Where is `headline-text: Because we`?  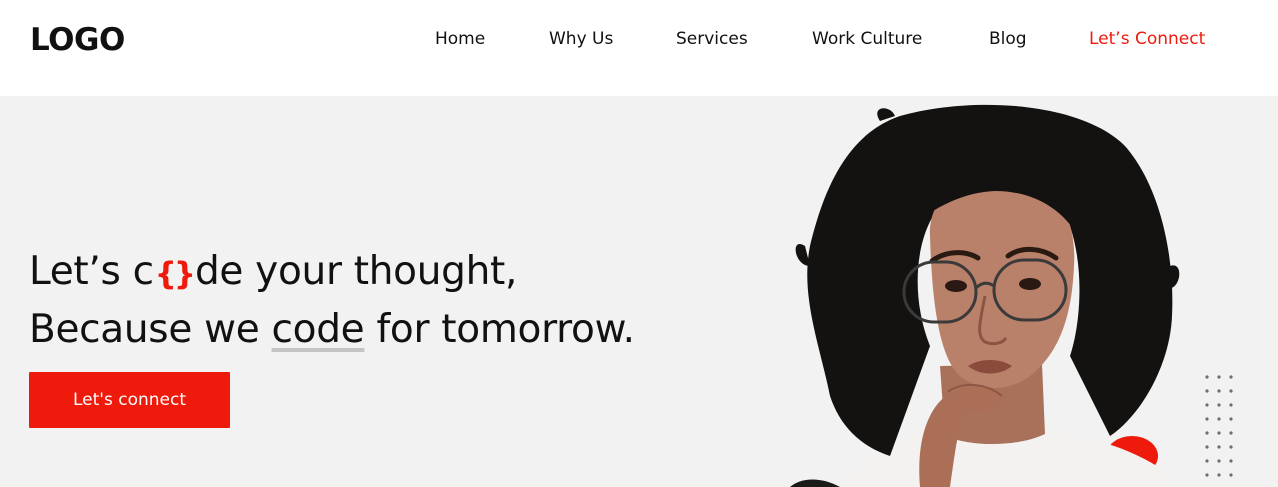 headline-text: Because we is located at coordinates (150, 329).